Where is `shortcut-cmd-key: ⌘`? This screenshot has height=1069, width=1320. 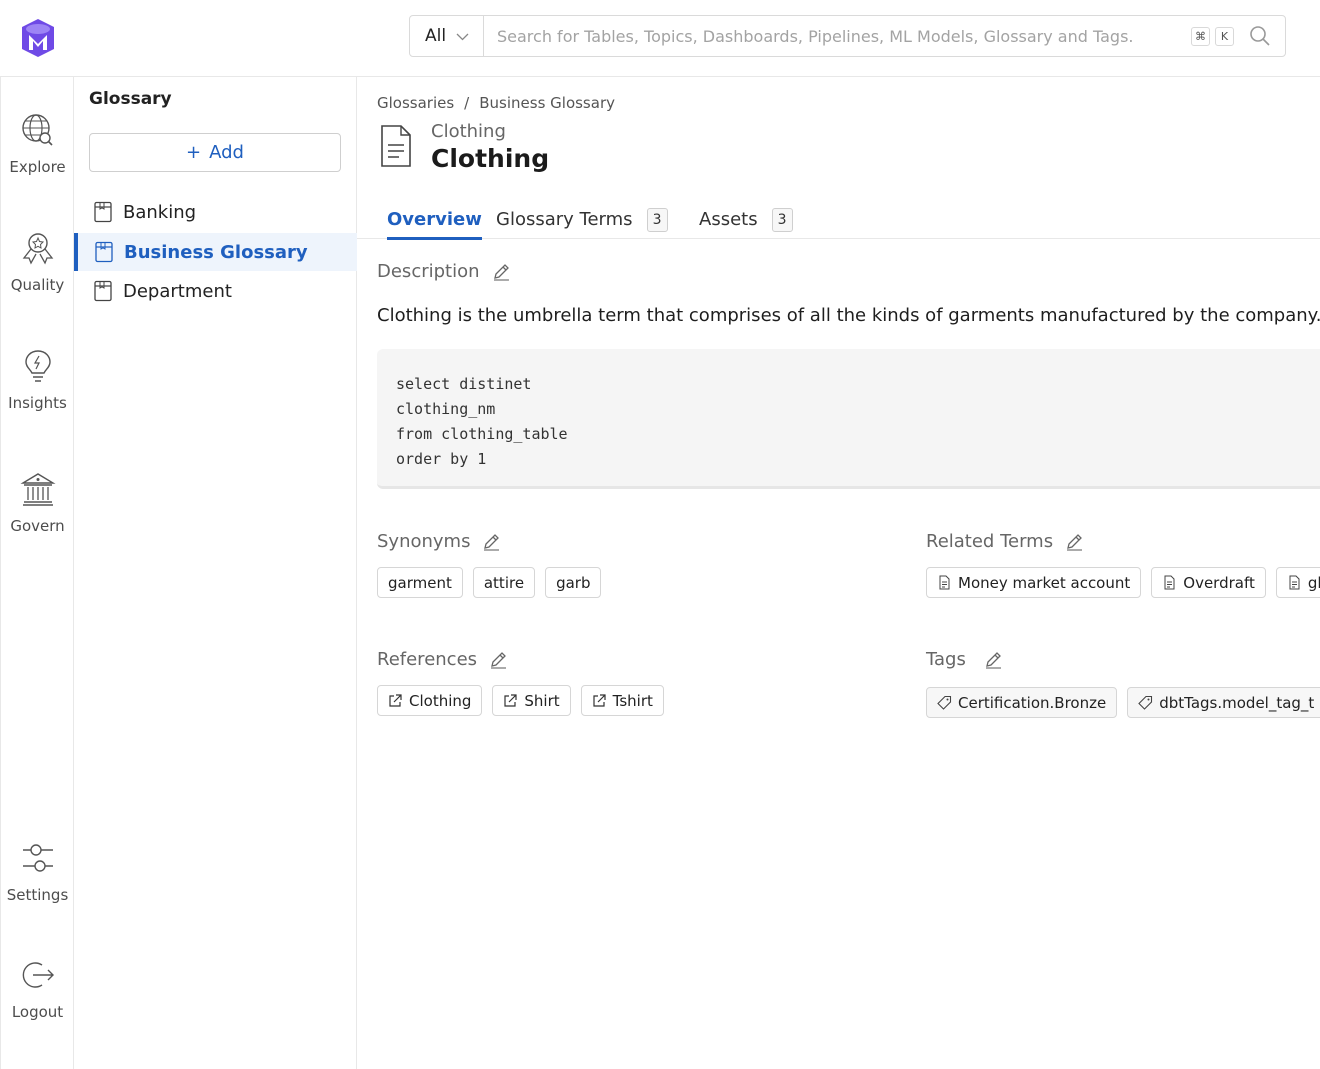 shortcut-cmd-key: ⌘ is located at coordinates (1200, 36).